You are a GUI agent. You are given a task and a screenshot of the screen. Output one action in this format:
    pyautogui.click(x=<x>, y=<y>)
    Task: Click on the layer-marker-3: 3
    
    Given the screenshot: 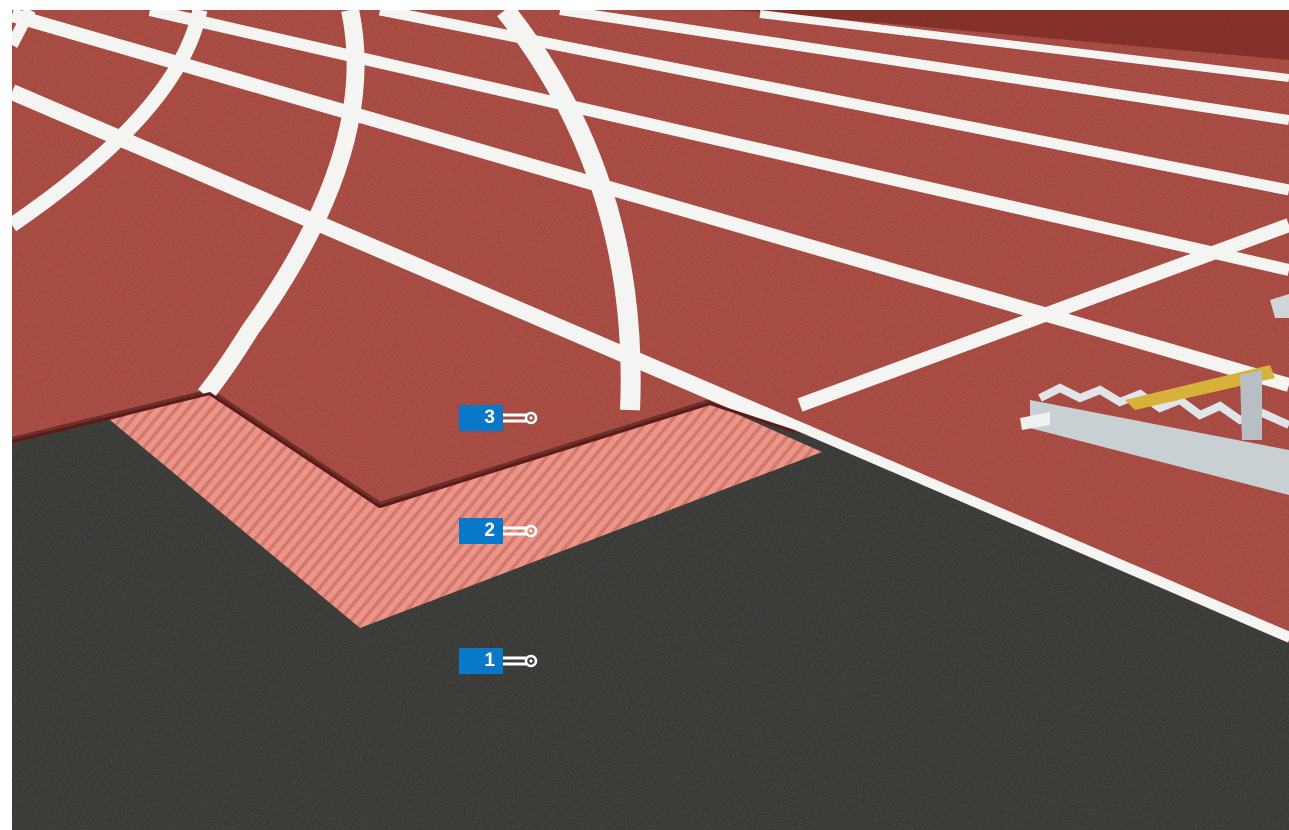 What is the action you would take?
    pyautogui.click(x=499, y=418)
    